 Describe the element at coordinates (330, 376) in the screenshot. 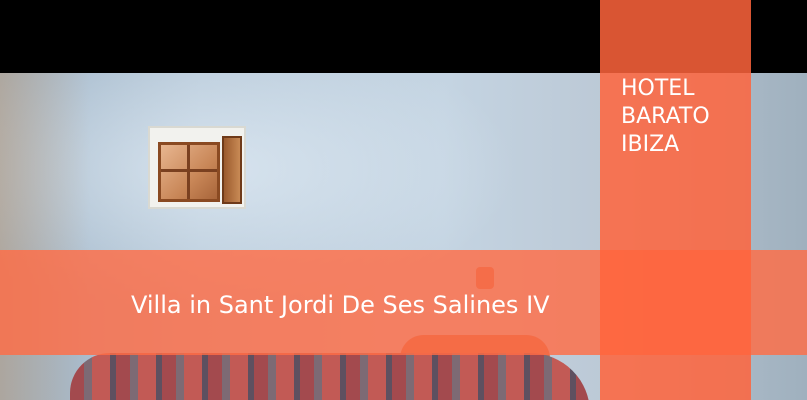

I see `bed-blanket` at that location.